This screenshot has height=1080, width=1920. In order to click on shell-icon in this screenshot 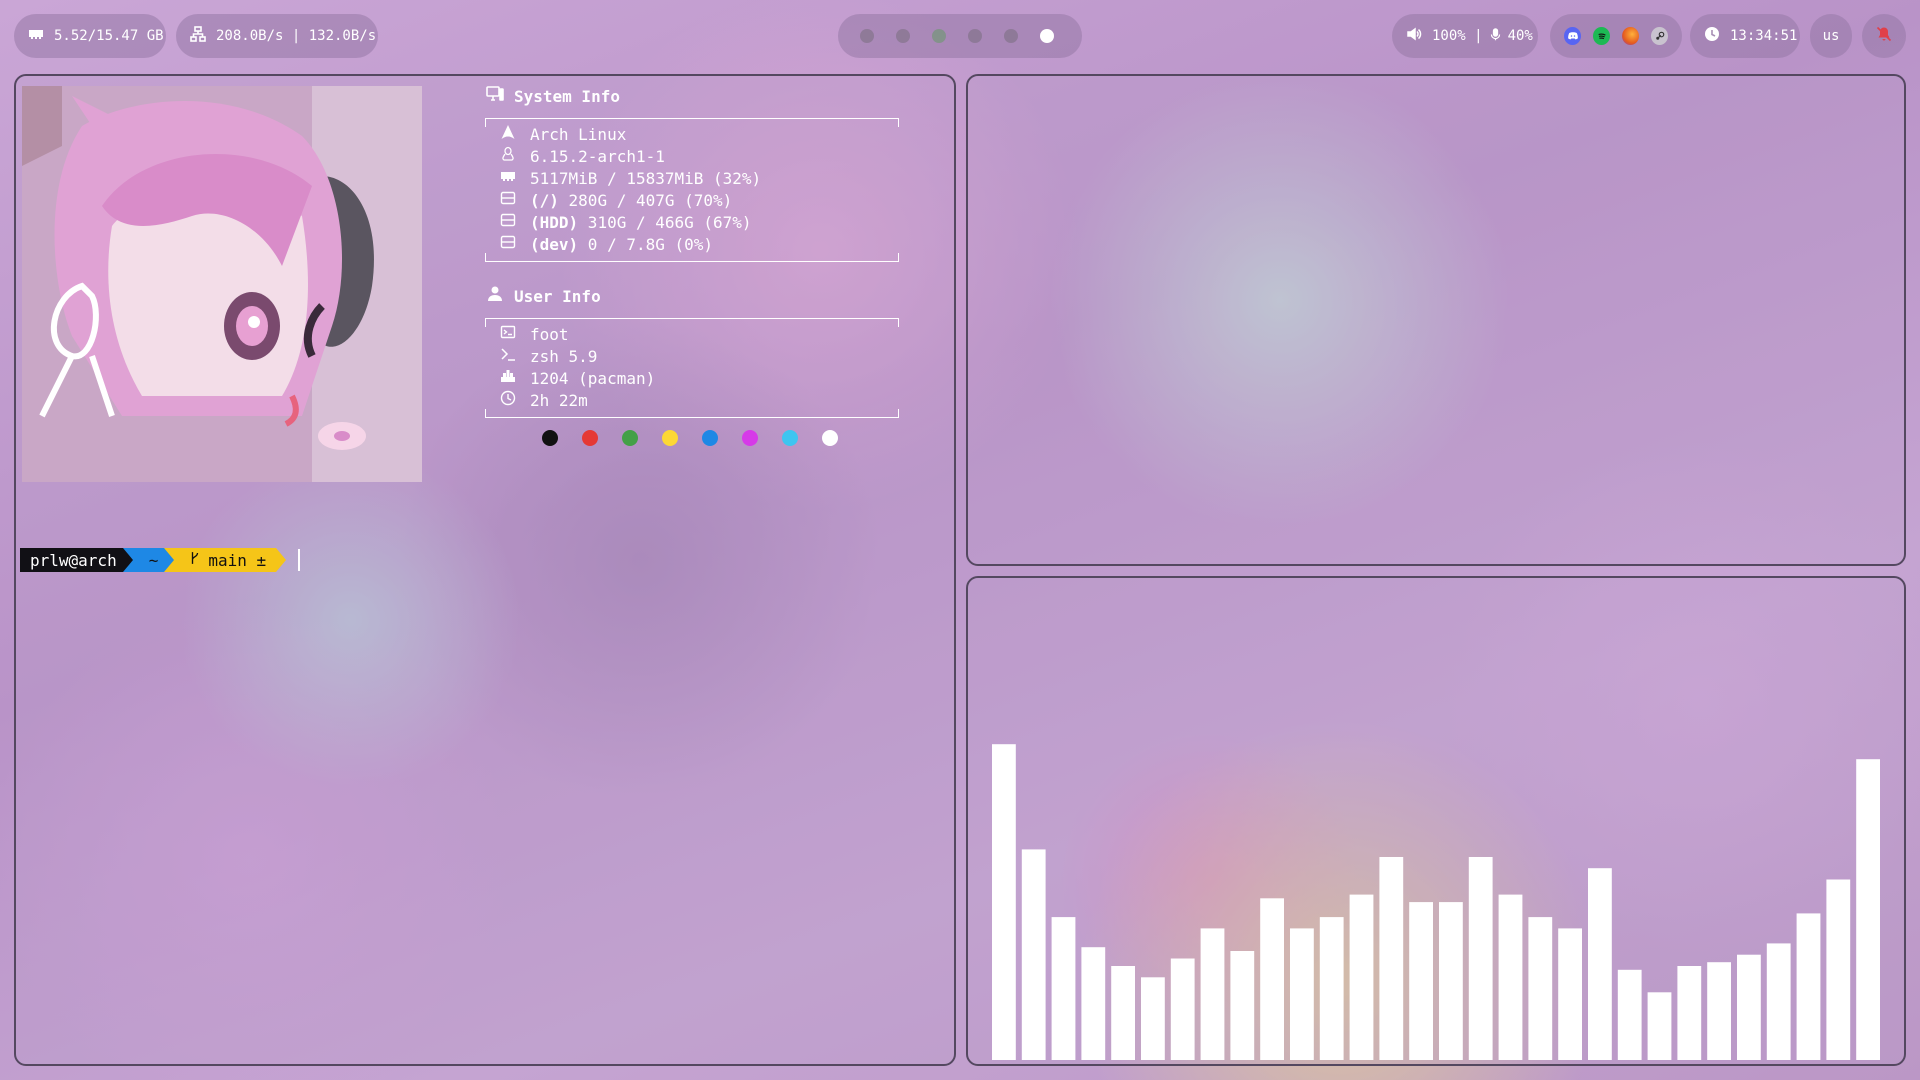, I will do `click(508, 357)`.